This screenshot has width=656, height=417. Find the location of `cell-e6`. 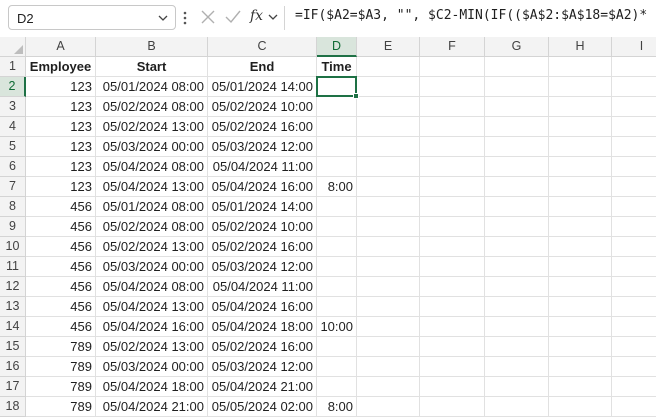

cell-e6 is located at coordinates (388, 167).